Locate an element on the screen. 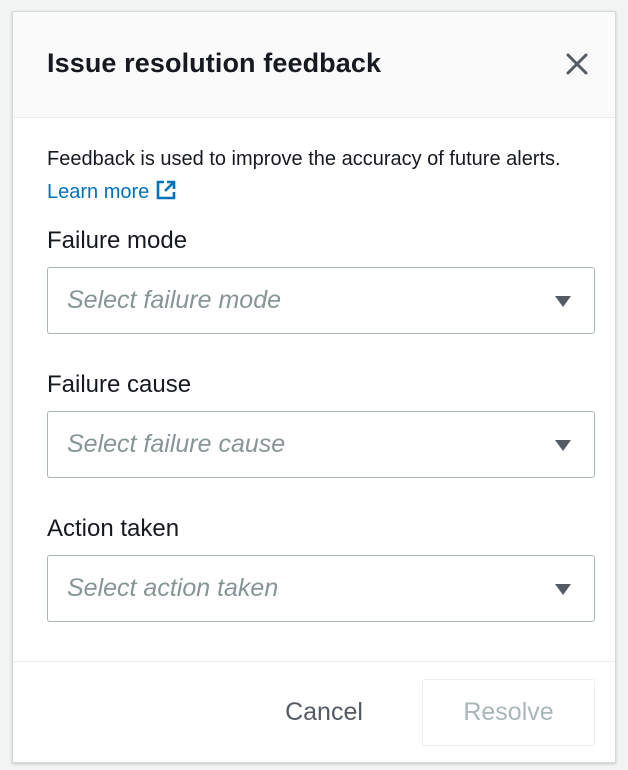 The image size is (628, 770). failure-cause-label: Failure cause is located at coordinates (119, 384).